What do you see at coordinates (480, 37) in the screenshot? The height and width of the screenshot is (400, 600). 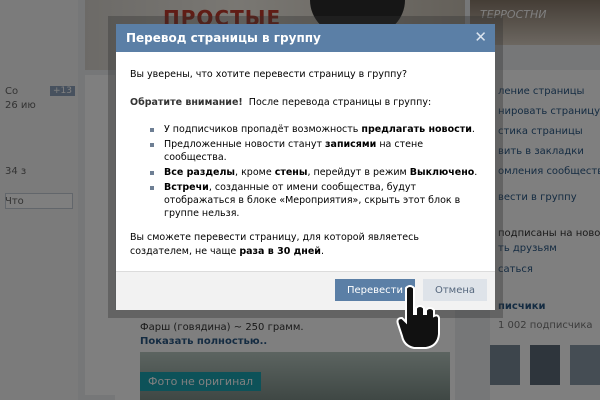 I see `close-icon: ✕` at bounding box center [480, 37].